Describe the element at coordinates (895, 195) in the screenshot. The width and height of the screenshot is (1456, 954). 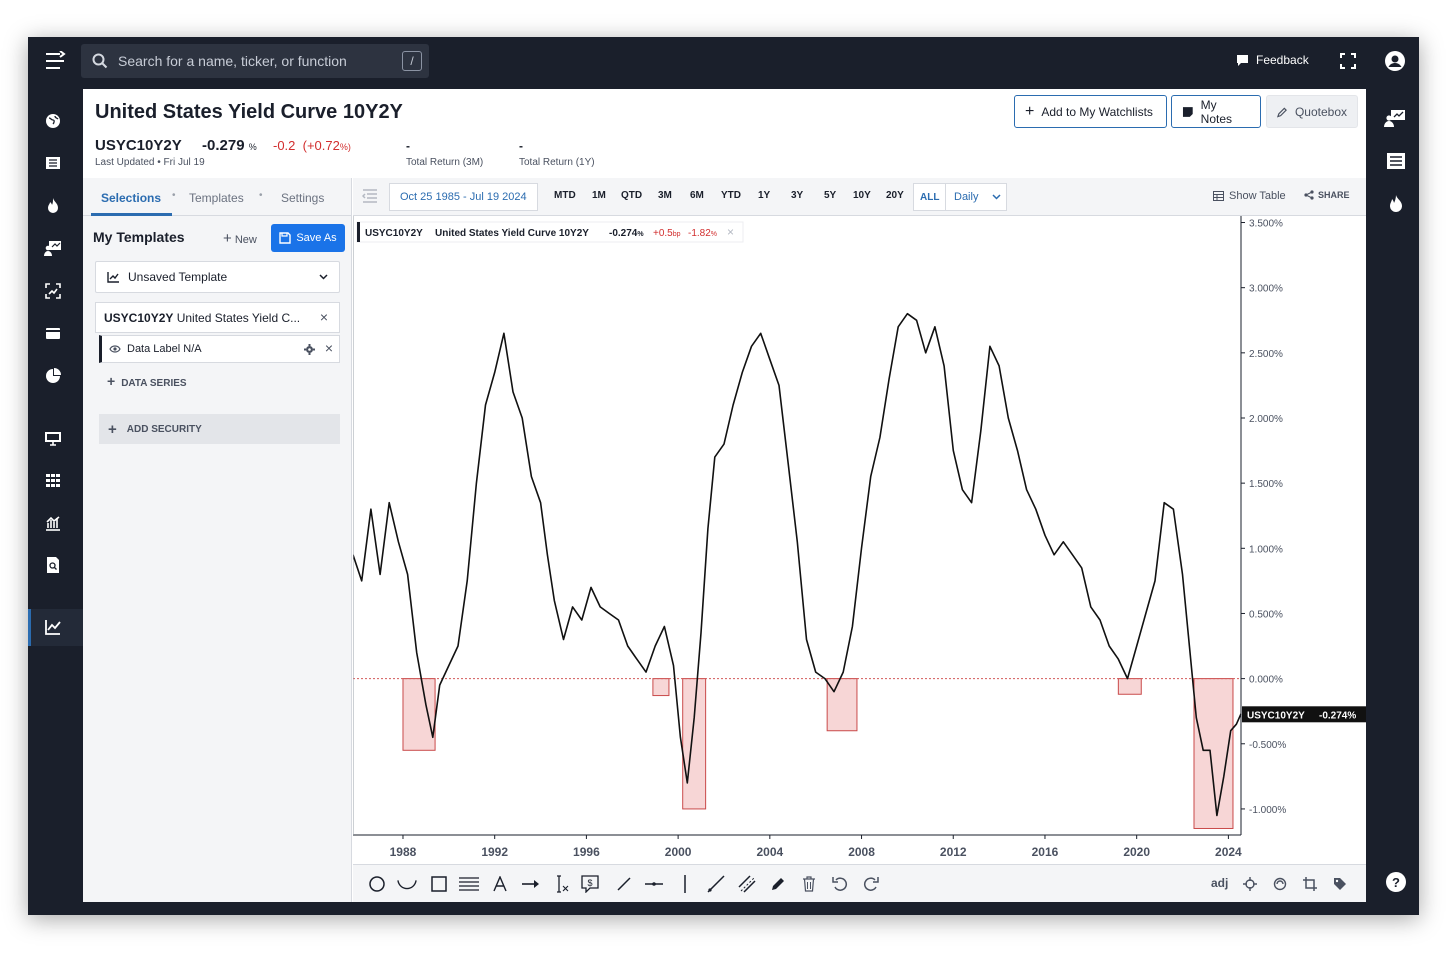
I see `timeframe-20y: 20Y` at that location.